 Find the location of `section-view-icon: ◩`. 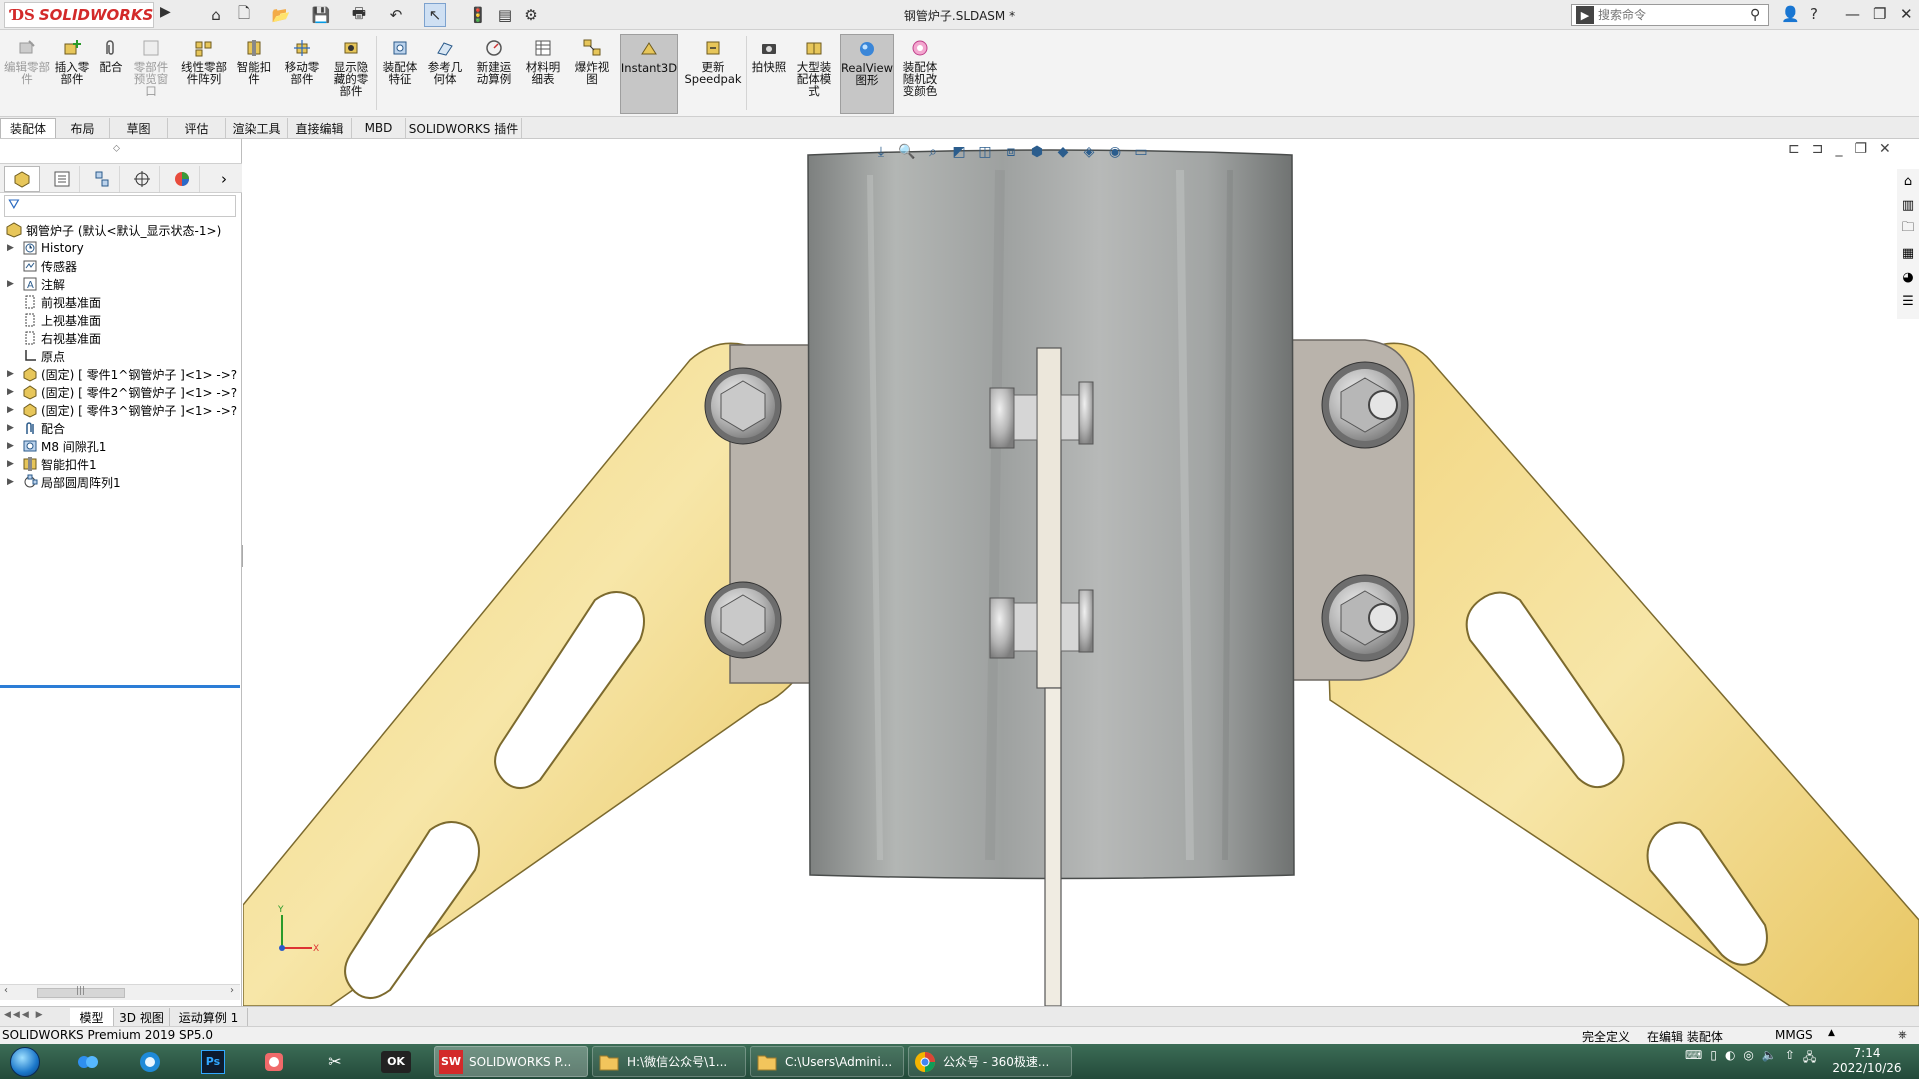

section-view-icon: ◩ is located at coordinates (959, 152).